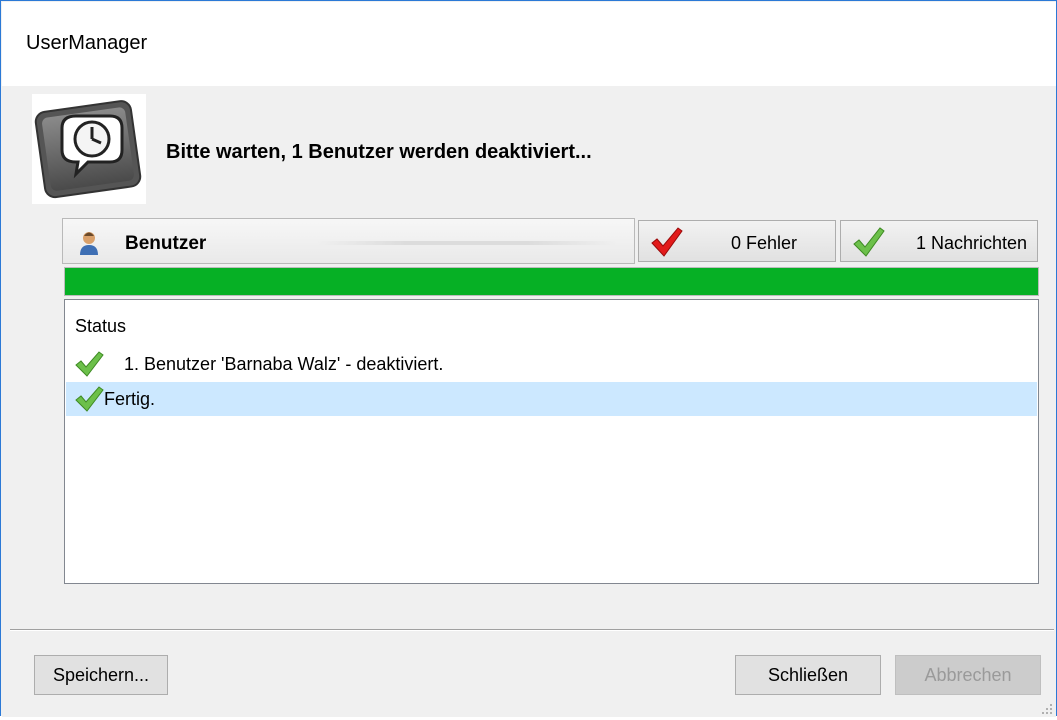 The image size is (1057, 720). I want to click on title-bar: UserManager, so click(529, 44).